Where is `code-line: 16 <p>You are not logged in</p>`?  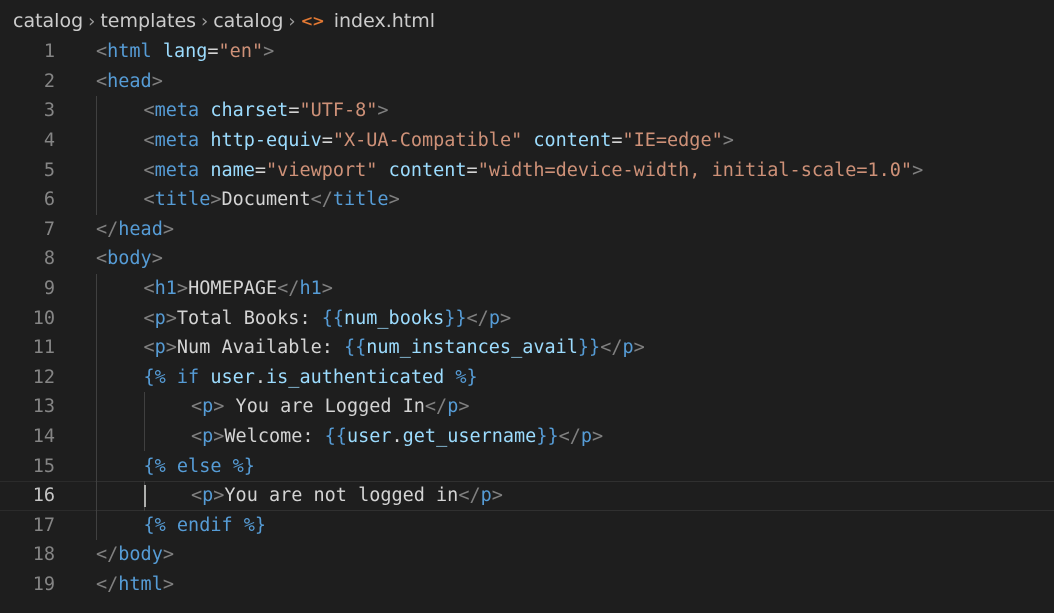
code-line: 16 <p>You are not logged in</p> is located at coordinates (527, 495).